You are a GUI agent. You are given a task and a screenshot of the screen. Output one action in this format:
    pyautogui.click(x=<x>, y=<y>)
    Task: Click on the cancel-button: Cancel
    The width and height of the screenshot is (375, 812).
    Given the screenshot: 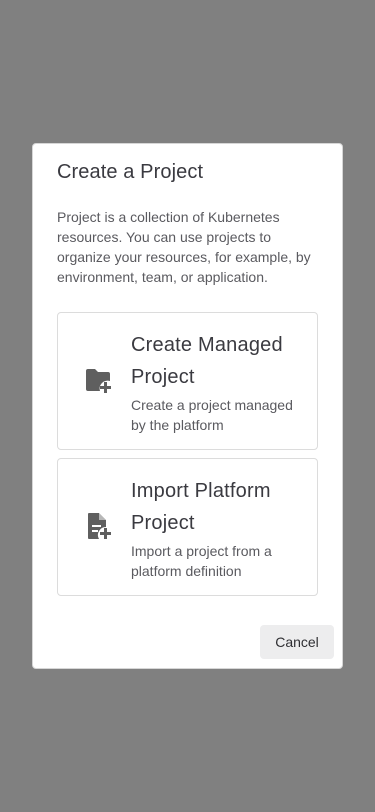 What is the action you would take?
    pyautogui.click(x=297, y=642)
    